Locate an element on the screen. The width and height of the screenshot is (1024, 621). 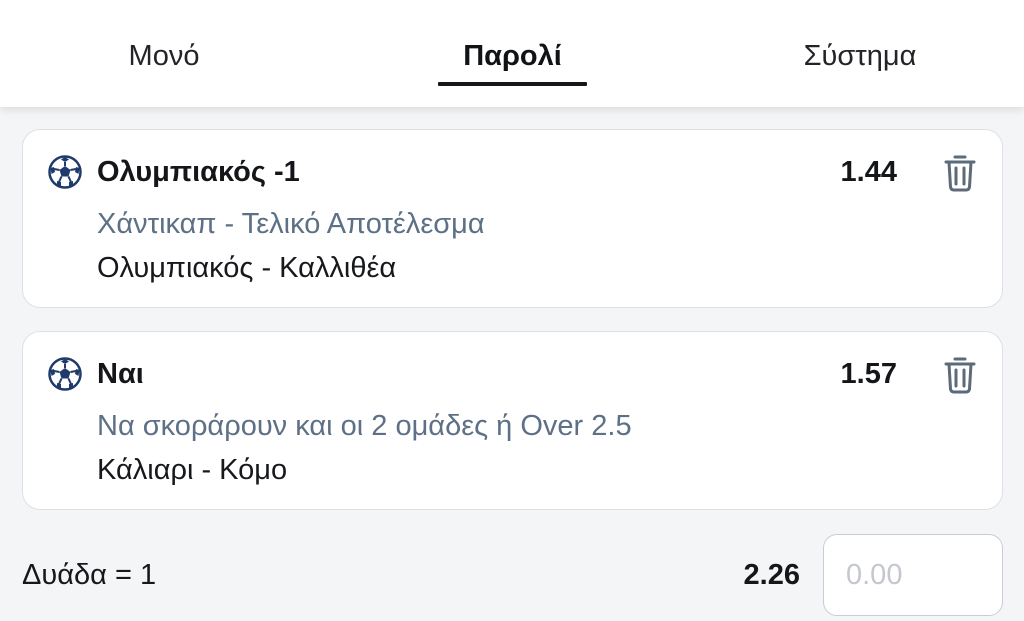
tab-system: Σύστημα is located at coordinates (860, 56).